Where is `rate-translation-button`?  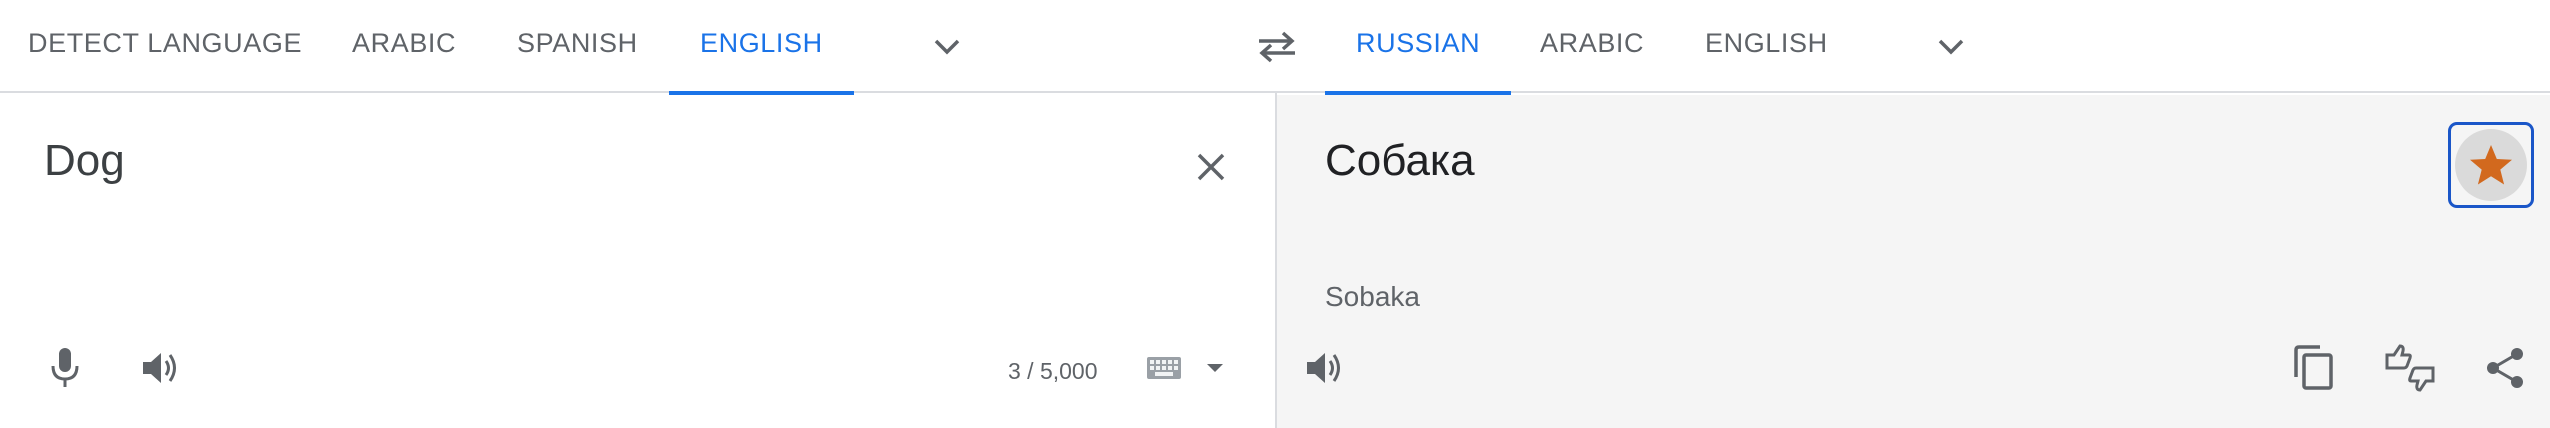
rate-translation-button is located at coordinates (2410, 368).